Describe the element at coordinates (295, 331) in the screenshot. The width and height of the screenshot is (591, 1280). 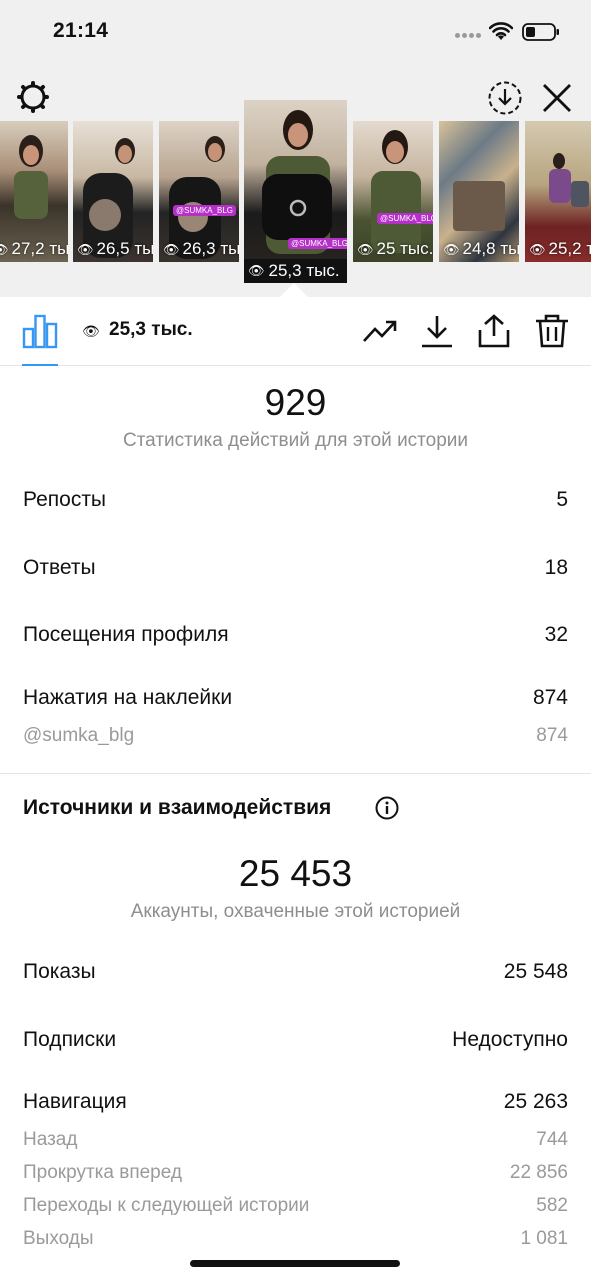
I see `story-toolbar: 👁 25,3 тыс.` at that location.